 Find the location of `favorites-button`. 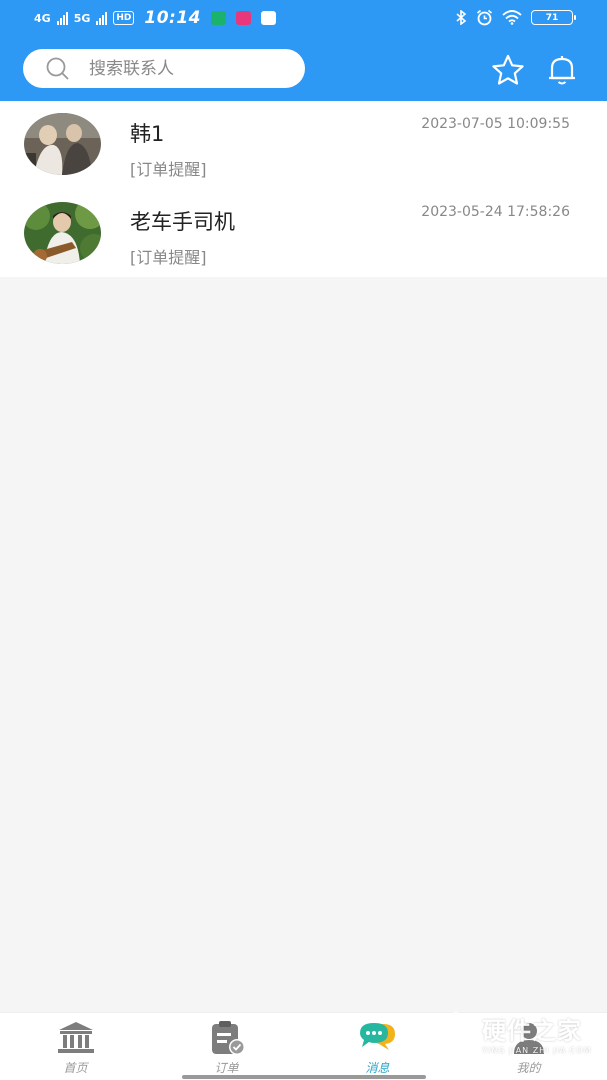

favorites-button is located at coordinates (508, 70).